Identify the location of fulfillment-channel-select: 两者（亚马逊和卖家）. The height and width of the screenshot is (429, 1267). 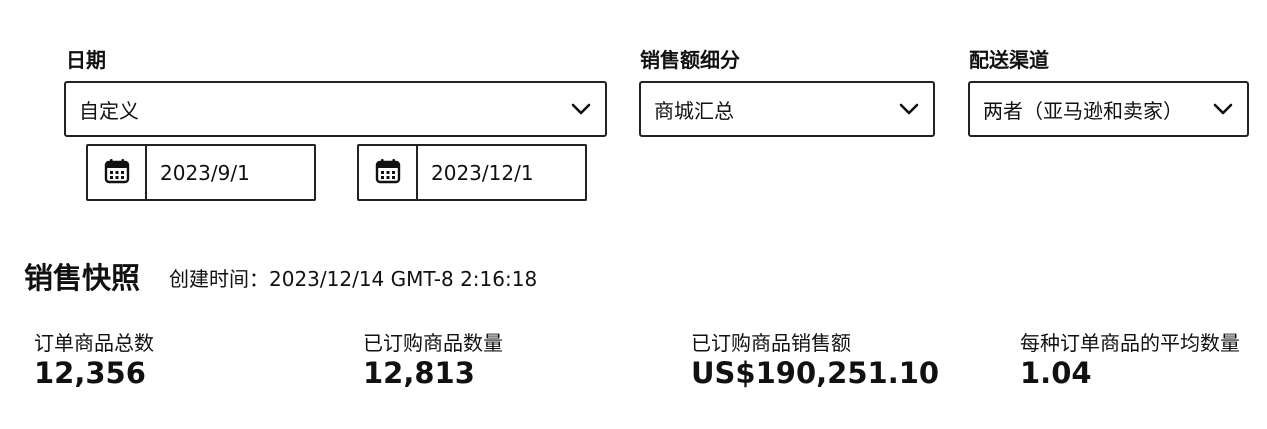
(1108, 109).